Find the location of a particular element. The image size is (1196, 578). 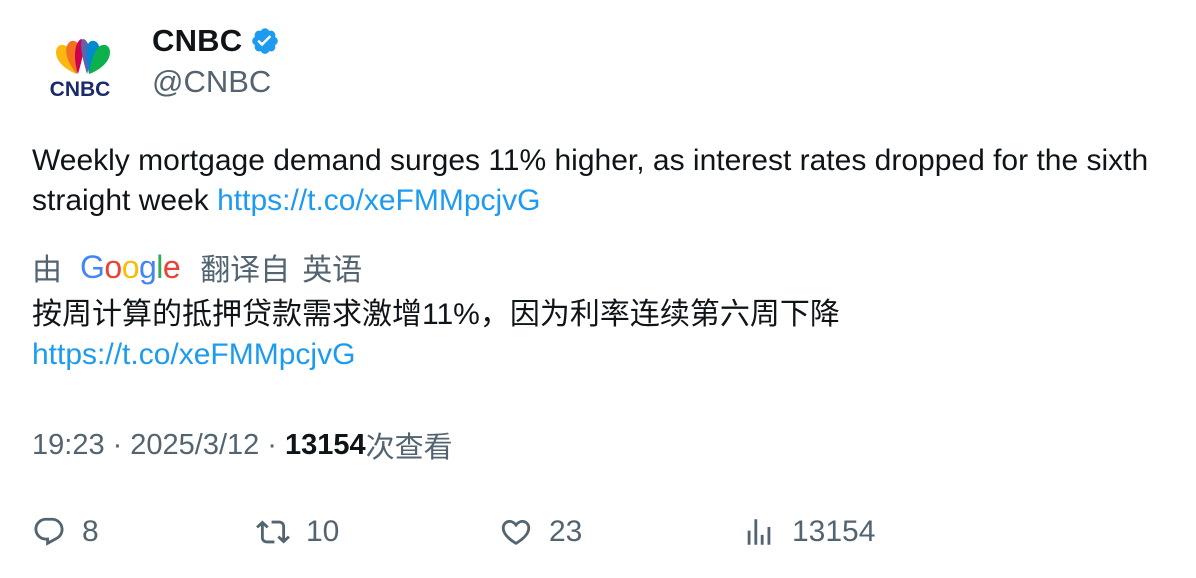

display-name-row: CNBC is located at coordinates (216, 41).